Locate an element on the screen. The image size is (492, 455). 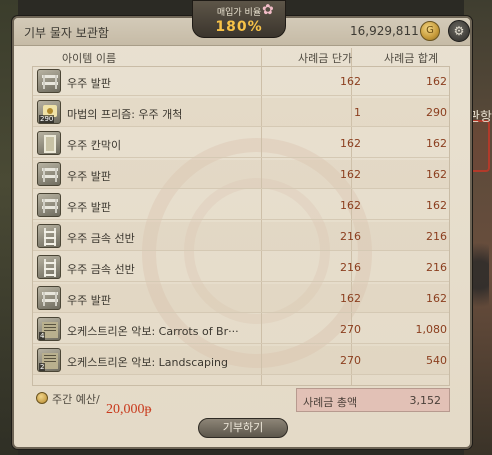
quantity-badge: 2 is located at coordinates (42, 367).